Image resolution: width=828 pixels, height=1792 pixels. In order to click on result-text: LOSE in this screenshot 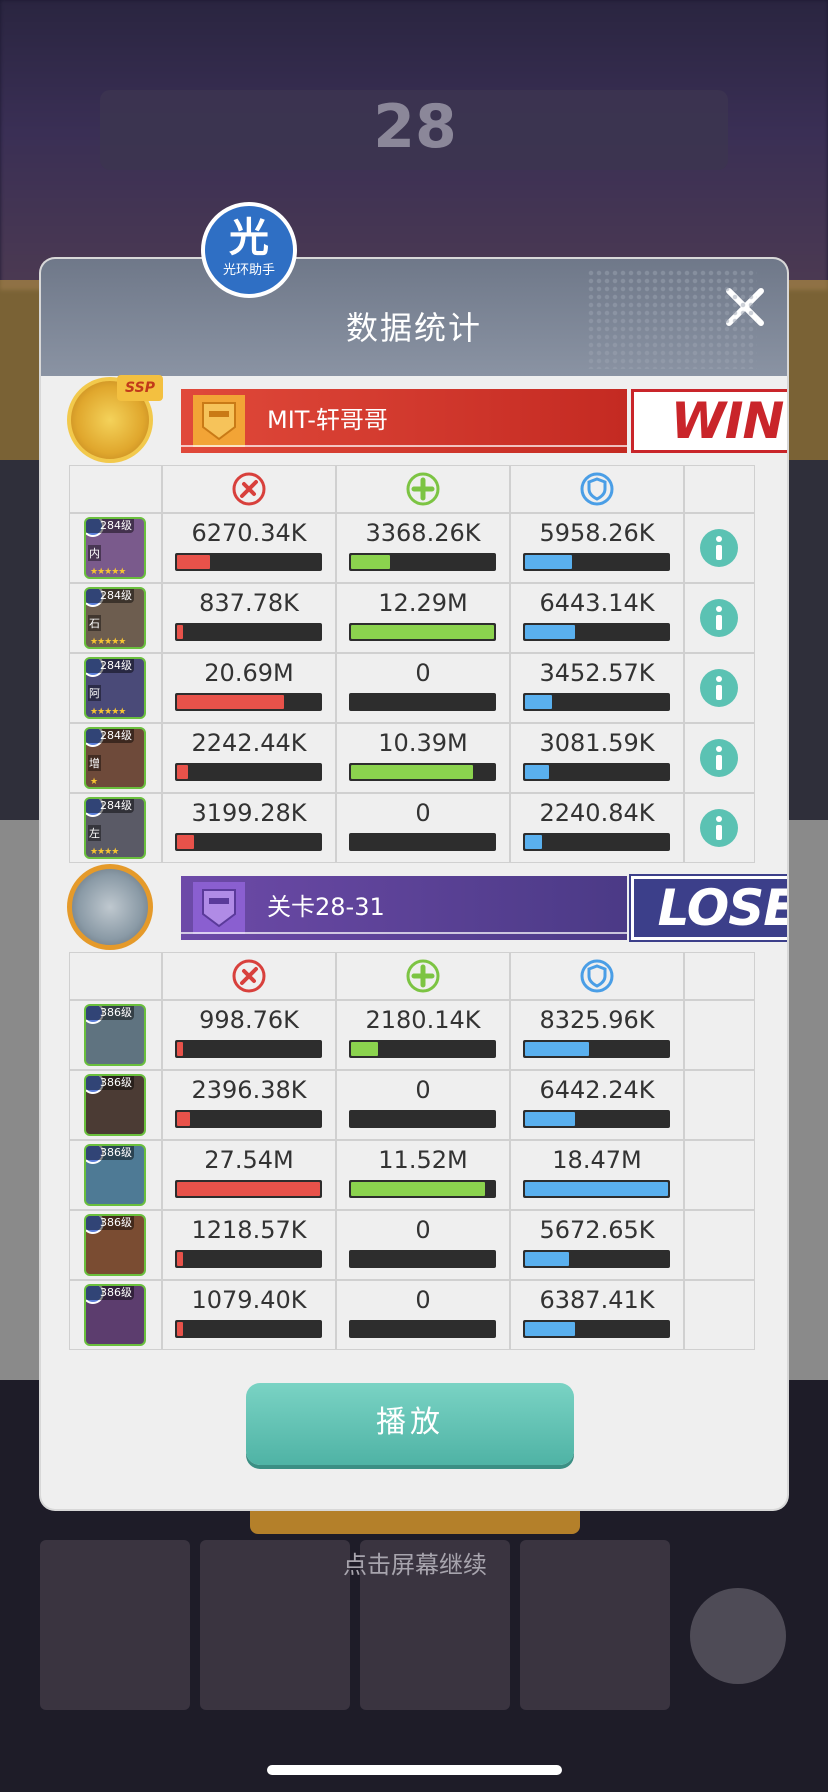, I will do `click(722, 908)`.